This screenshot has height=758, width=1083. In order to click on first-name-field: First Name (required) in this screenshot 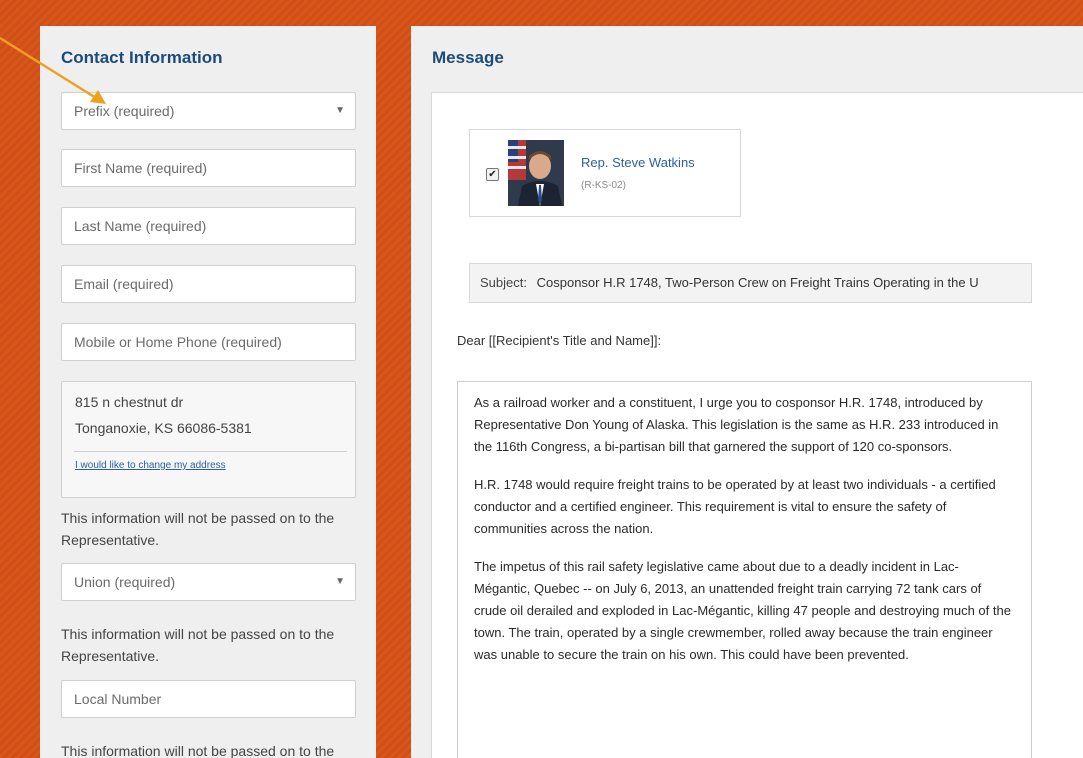, I will do `click(208, 168)`.